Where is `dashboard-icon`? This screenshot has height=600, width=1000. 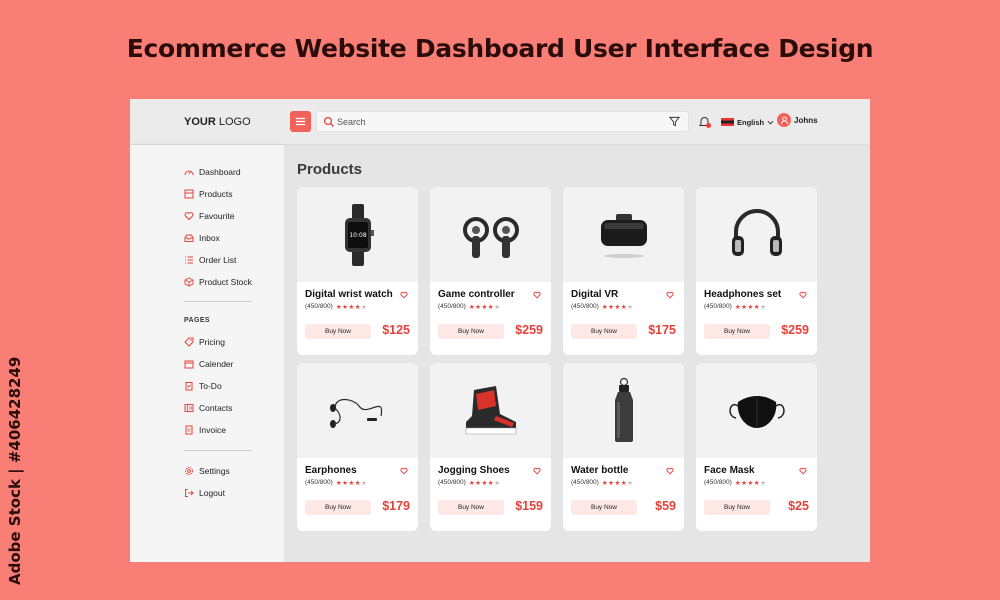
dashboard-icon is located at coordinates (189, 173).